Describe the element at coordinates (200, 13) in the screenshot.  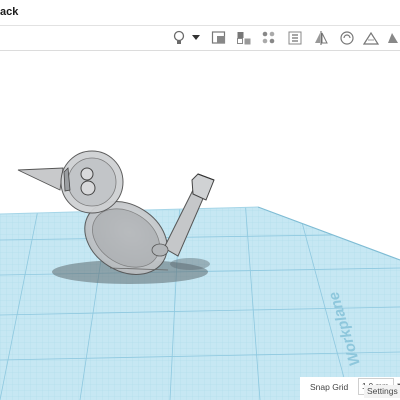
I see `title-bar: ack` at that location.